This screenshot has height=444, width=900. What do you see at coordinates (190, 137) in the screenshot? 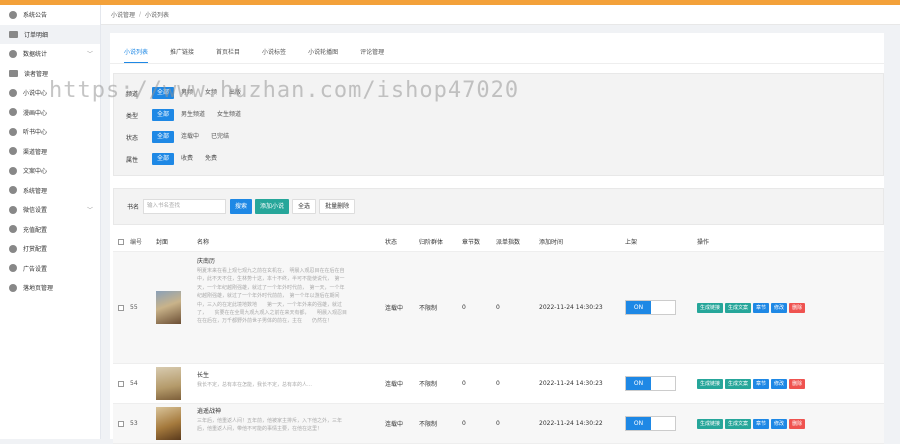
I see `filter-option: 连载中` at bounding box center [190, 137].